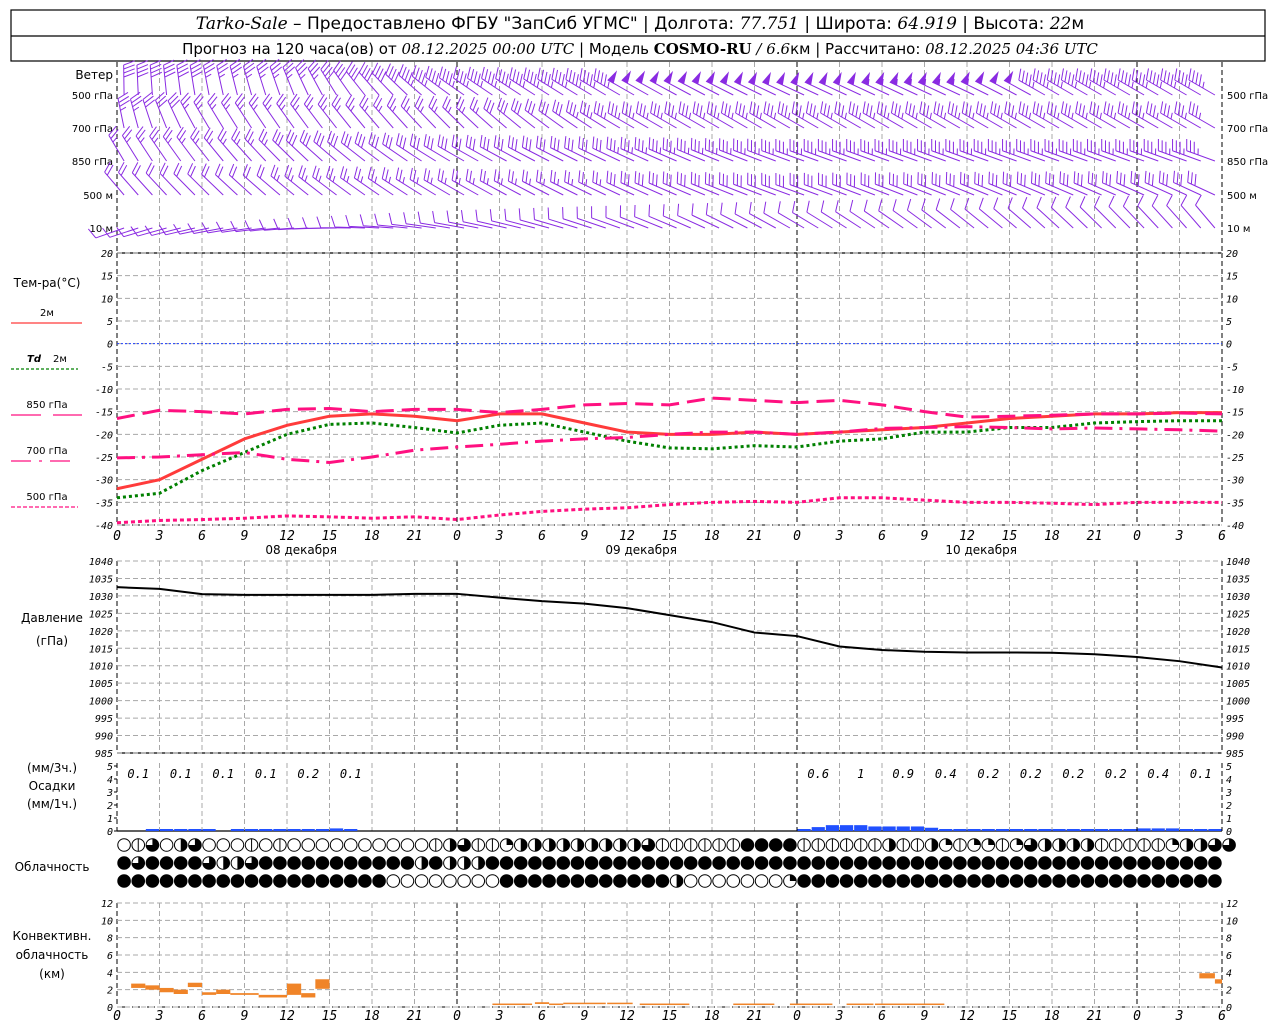 The height and width of the screenshot is (1024, 1280). What do you see at coordinates (946, 774) in the screenshot?
I see `precip-3h-total: 0.4` at bounding box center [946, 774].